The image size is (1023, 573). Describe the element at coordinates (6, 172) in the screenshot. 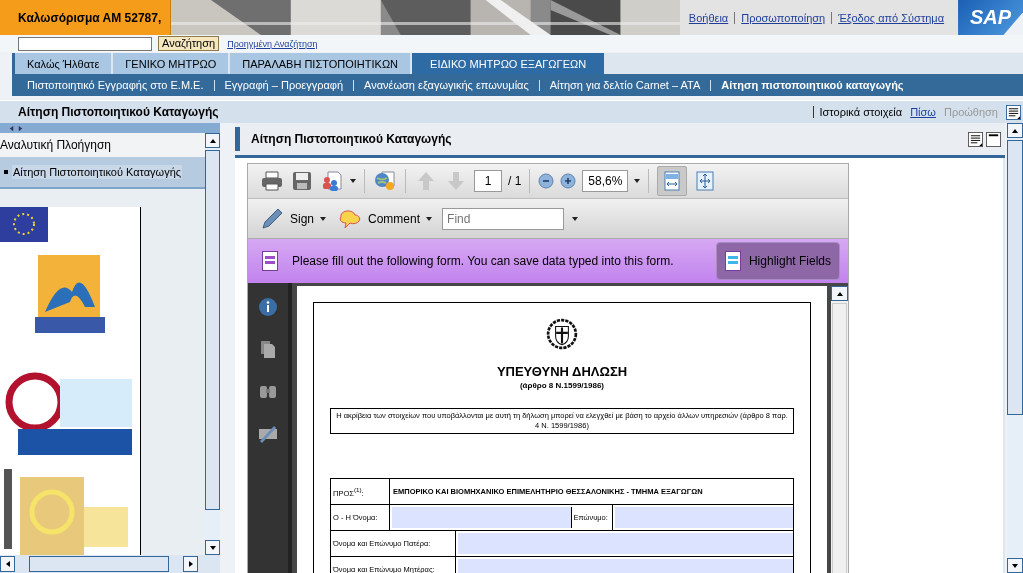

I see `bullet-icon` at that location.